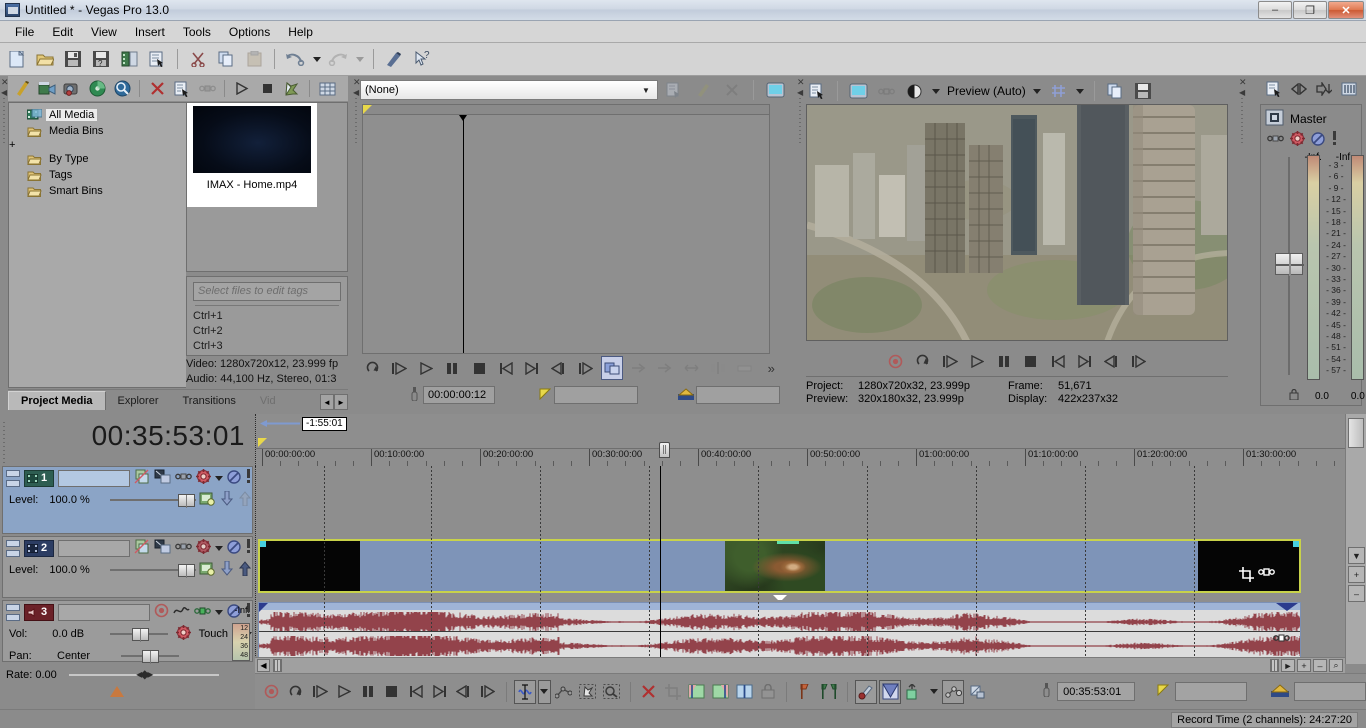 This screenshot has height=728, width=1366. What do you see at coordinates (97, 145) in the screenshot?
I see `expander-icon: +` at bounding box center [97, 145].